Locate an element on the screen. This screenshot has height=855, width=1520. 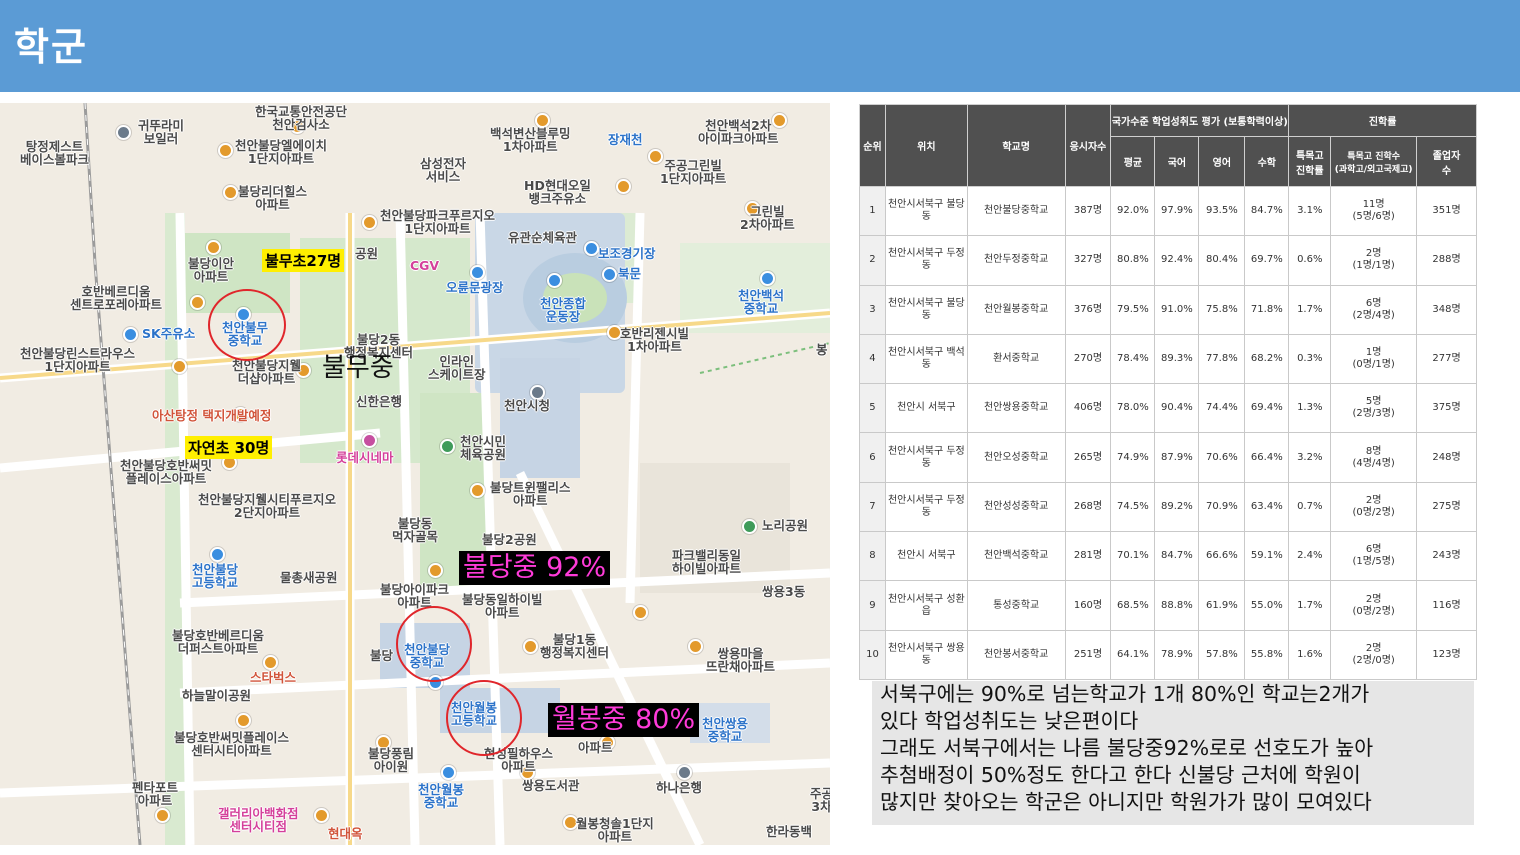
table-cell-rank: 2 is located at coordinates (872, 260).